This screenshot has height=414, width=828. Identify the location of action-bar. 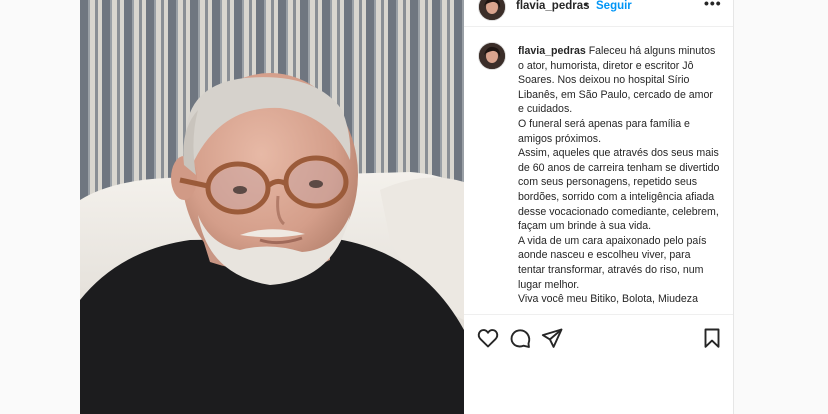
(598, 337).